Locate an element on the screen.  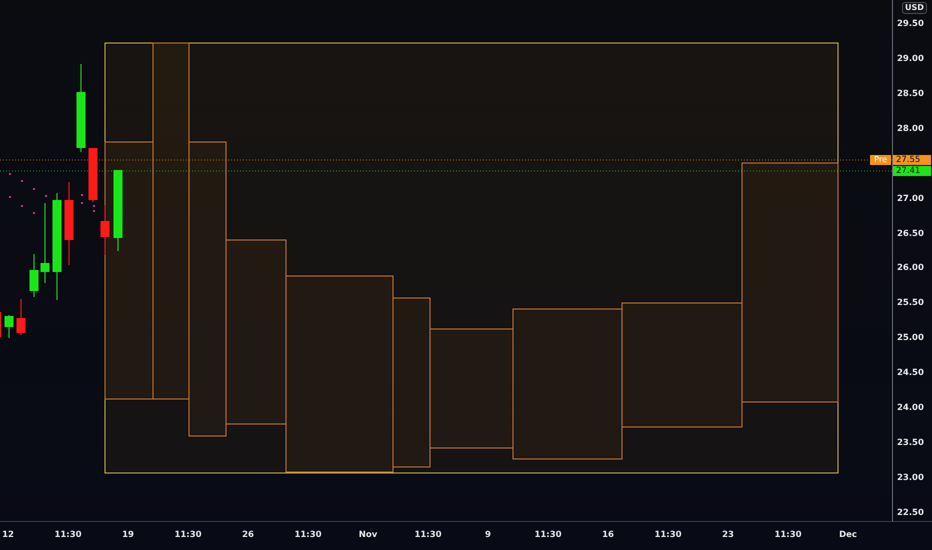
price-label: 24.00 is located at coordinates (910, 408).